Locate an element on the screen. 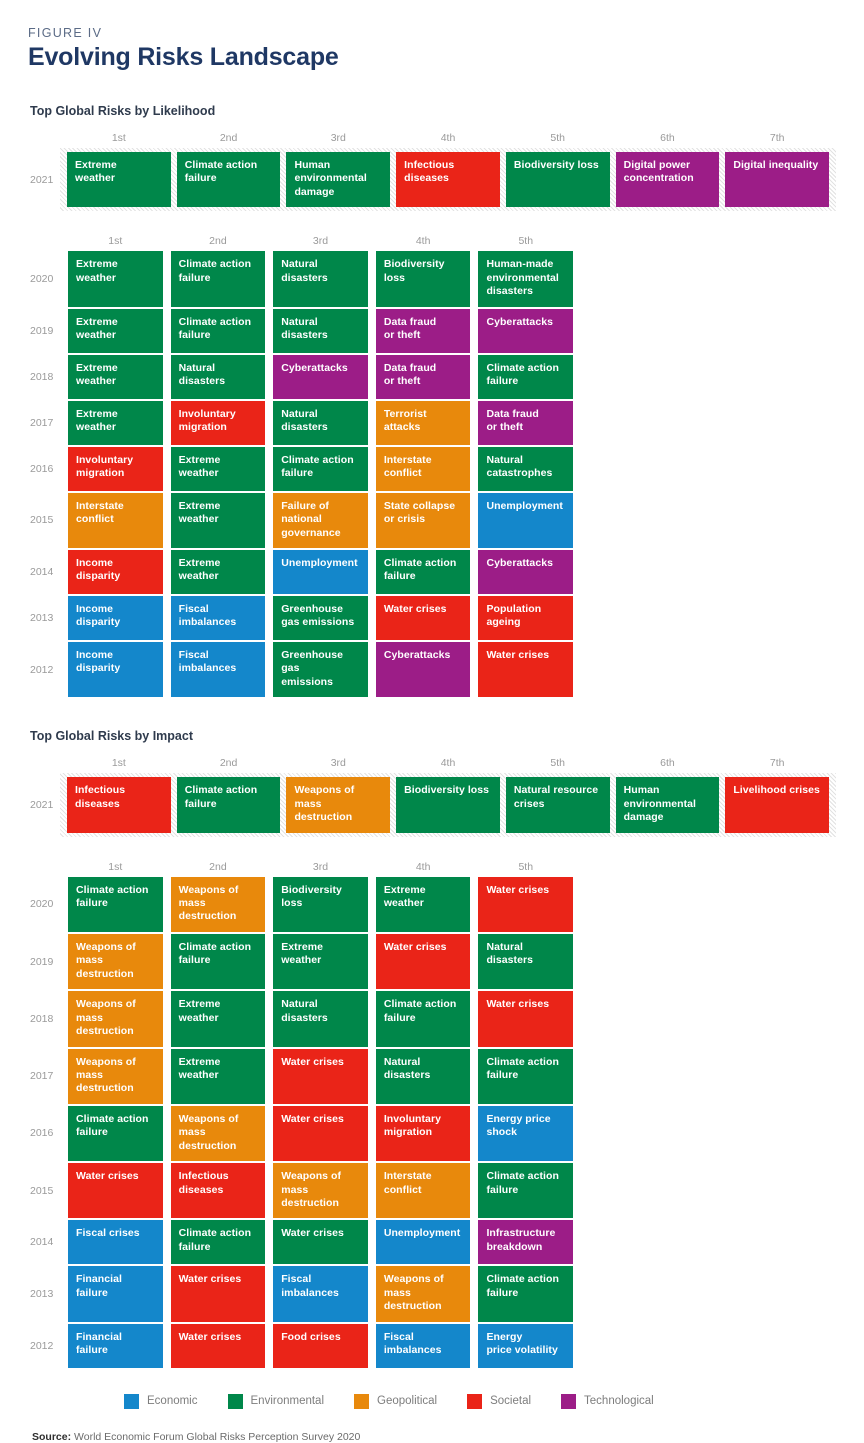 This screenshot has width=864, height=1443. risk-cell: Digital inequality is located at coordinates (777, 180).